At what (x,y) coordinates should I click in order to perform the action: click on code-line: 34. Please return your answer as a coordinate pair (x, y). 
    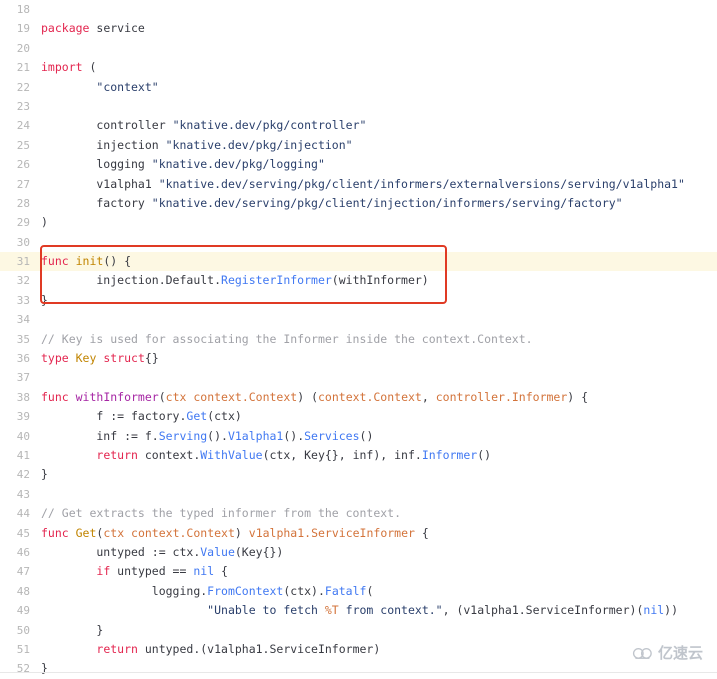
    Looking at the image, I should click on (358, 319).